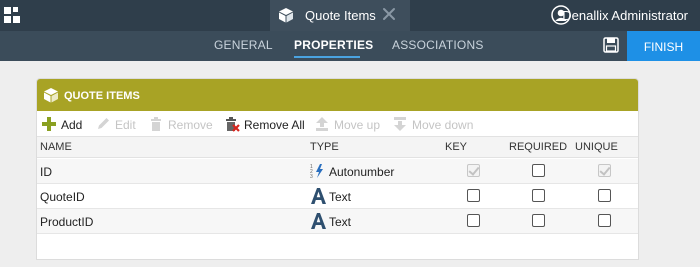 The width and height of the screenshot is (700, 267). Describe the element at coordinates (72, 125) in the screenshot. I see `add-label: Add` at that location.